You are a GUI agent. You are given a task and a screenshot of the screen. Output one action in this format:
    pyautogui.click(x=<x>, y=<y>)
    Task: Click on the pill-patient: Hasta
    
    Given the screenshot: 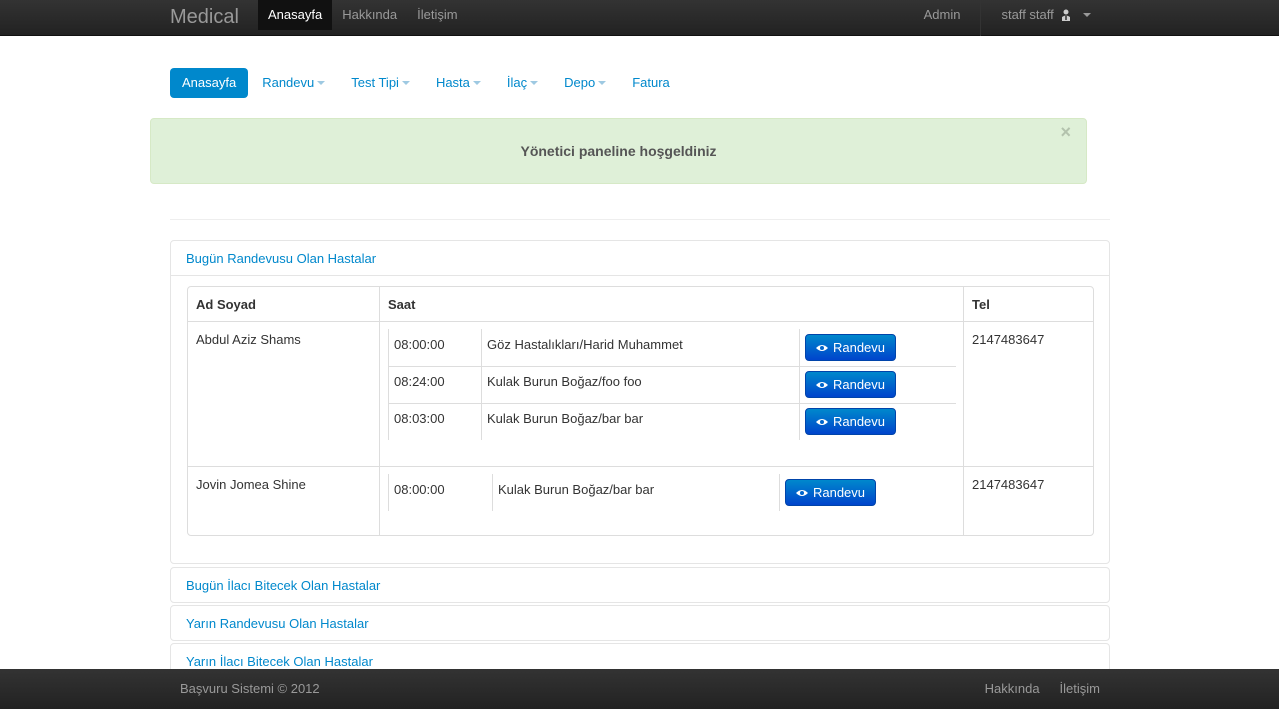 What is the action you would take?
    pyautogui.click(x=458, y=83)
    